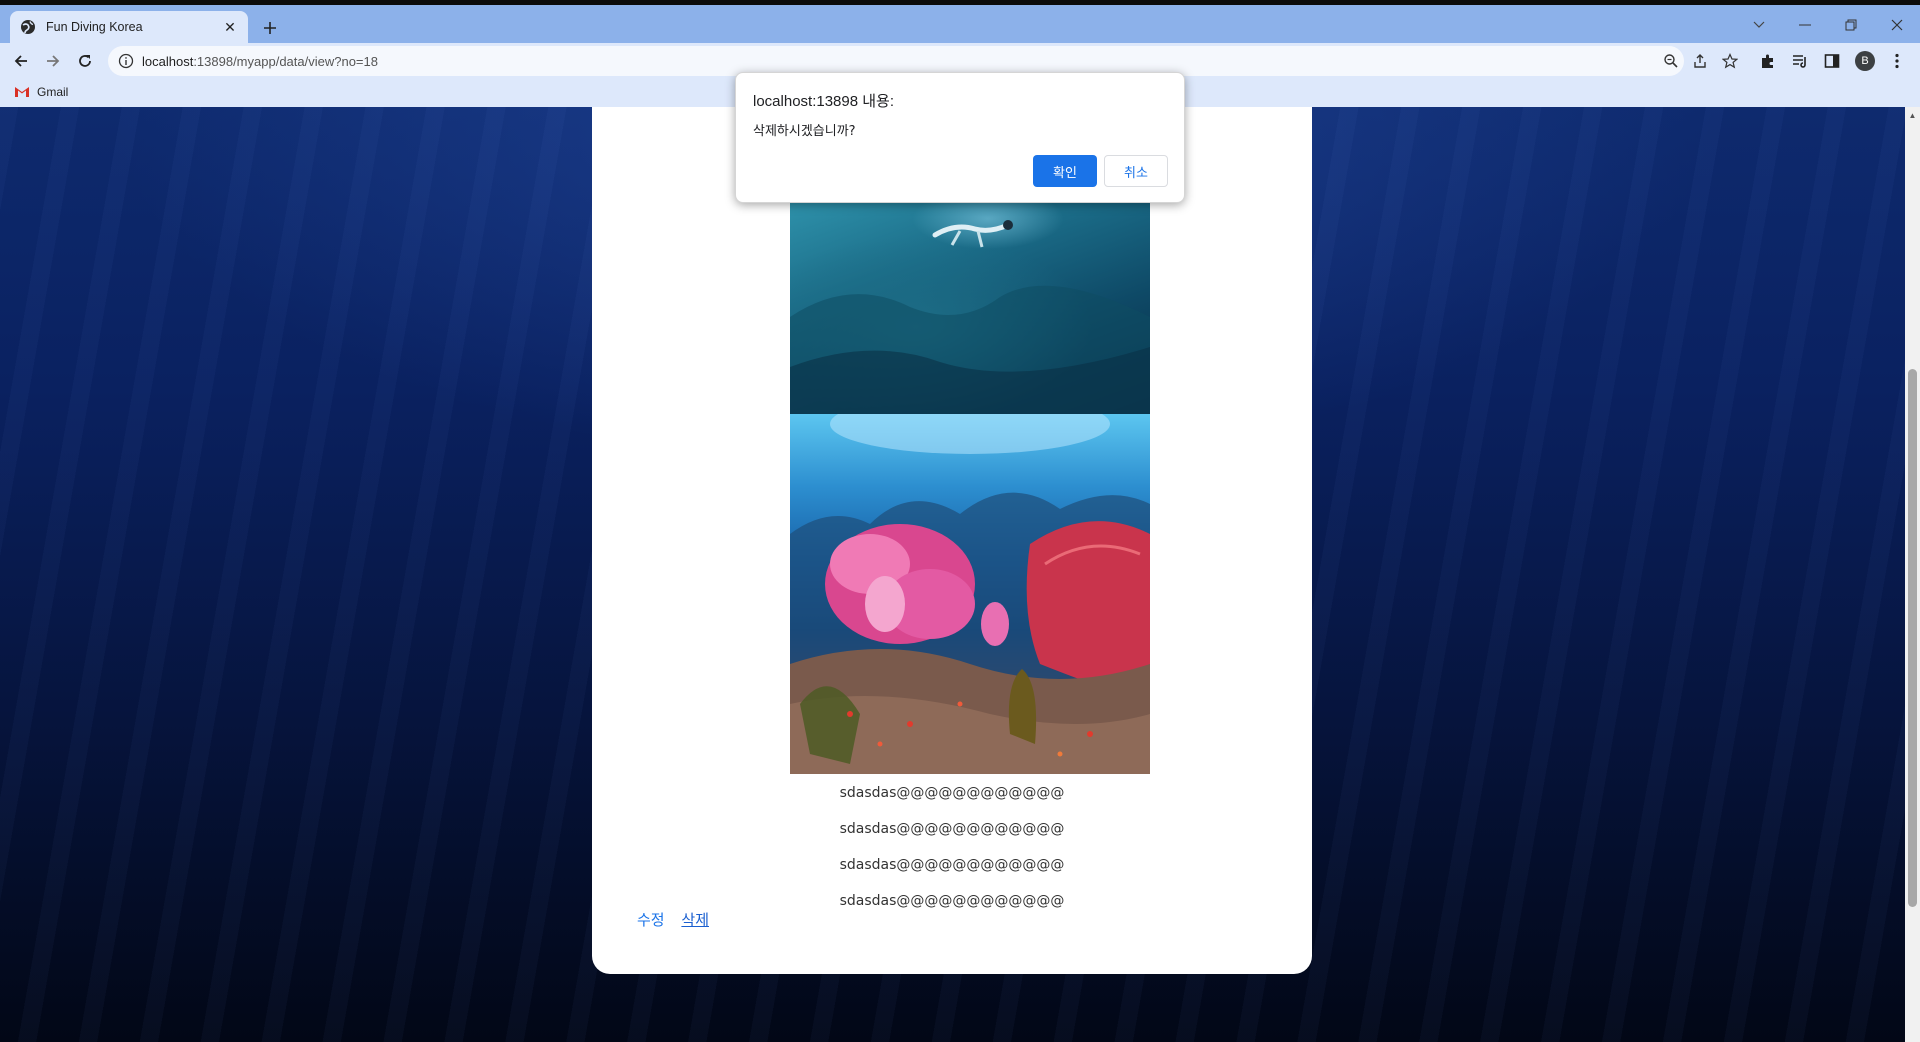  I want to click on page-scrollbar: ▲, so click(1912, 574).